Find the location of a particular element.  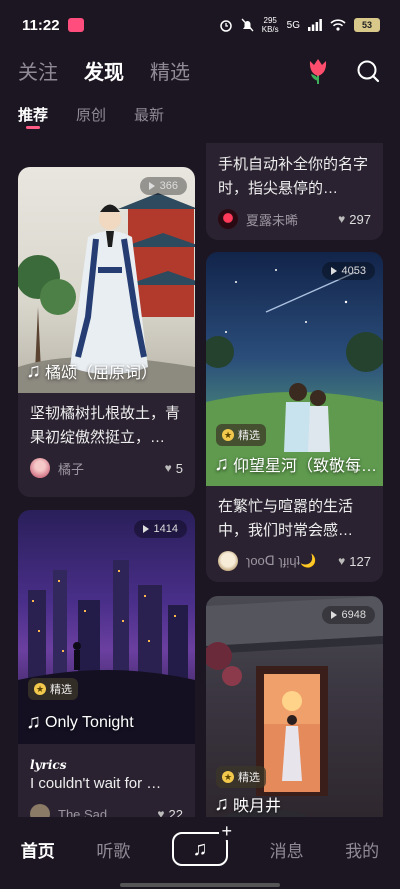

like-count: 5 is located at coordinates (179, 468).